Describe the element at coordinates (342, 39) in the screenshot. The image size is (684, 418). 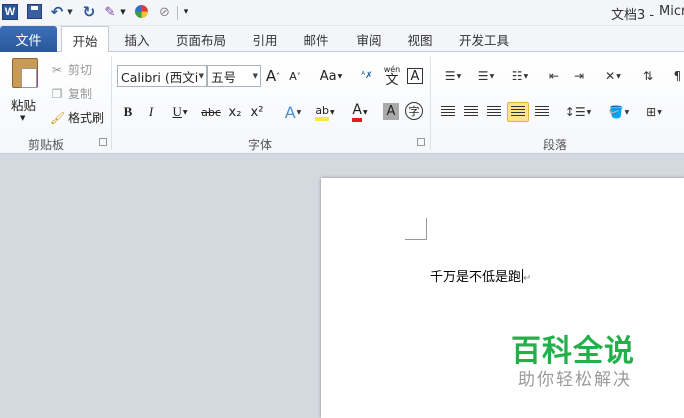
I see `ribbon-tabs: 文件 开始 插入 页面布局 引用 邮件 审阅 视图 开发工具` at that location.